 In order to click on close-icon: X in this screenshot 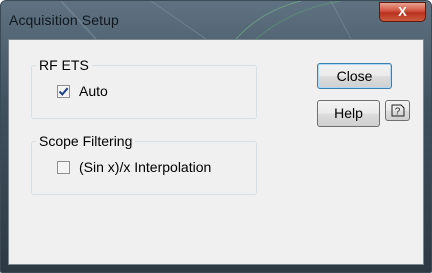, I will do `click(402, 11)`.